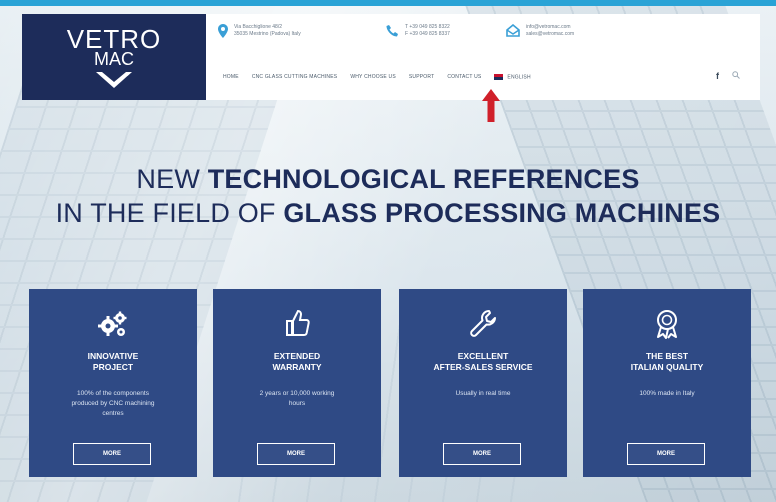 The height and width of the screenshot is (502, 776). What do you see at coordinates (223, 32) in the screenshot?
I see `map-pin-icon` at bounding box center [223, 32].